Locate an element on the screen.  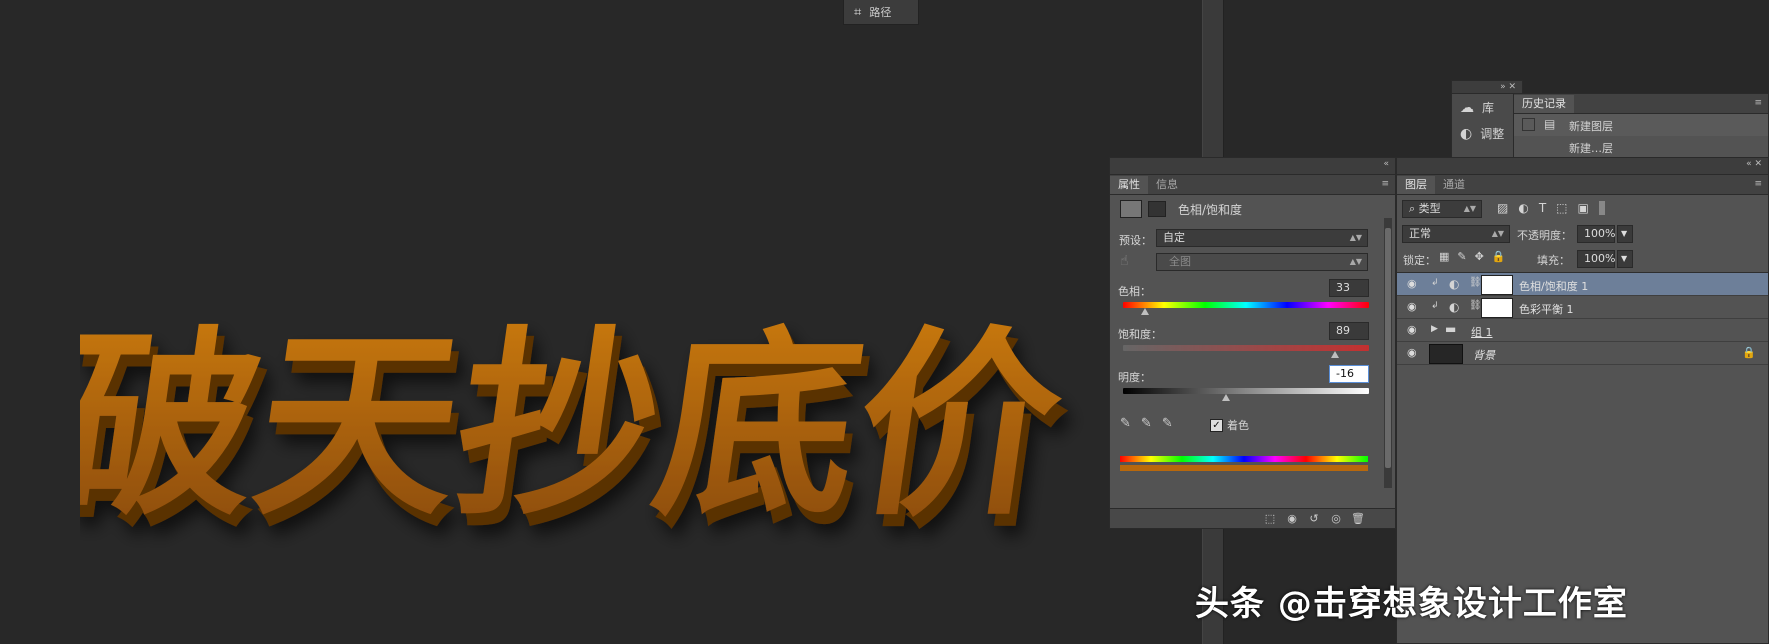
colorize-option: ✓ 着色 is located at coordinates (1229, 425).